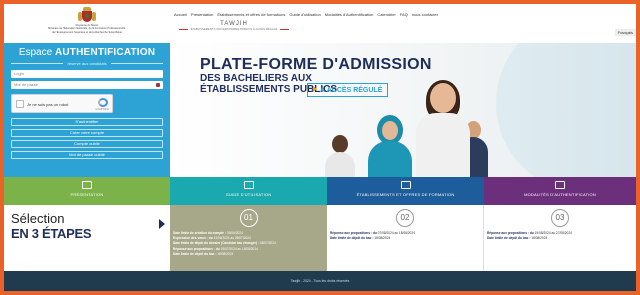  I want to click on forgot-account-button: Compte oublié, so click(87, 144).